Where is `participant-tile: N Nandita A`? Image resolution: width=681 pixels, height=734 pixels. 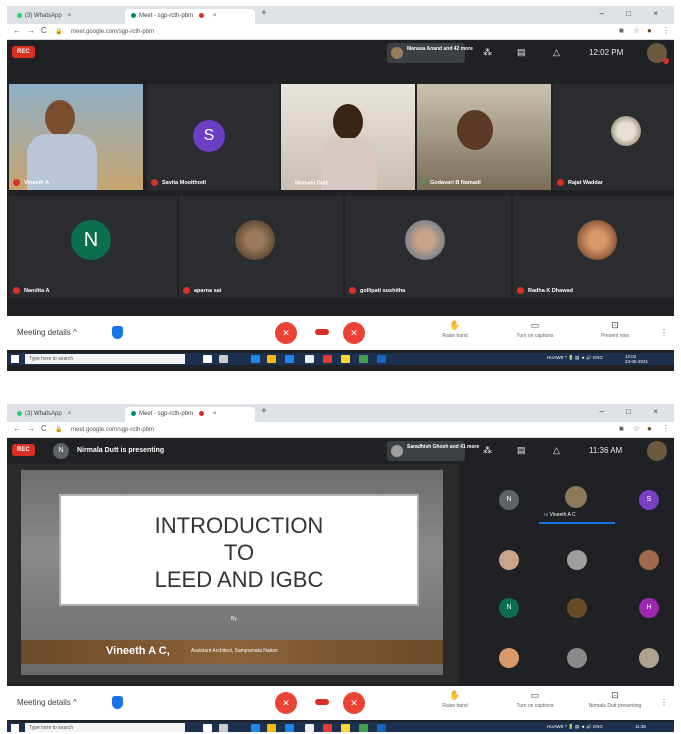 participant-tile: N Nandita A is located at coordinates (93, 247).